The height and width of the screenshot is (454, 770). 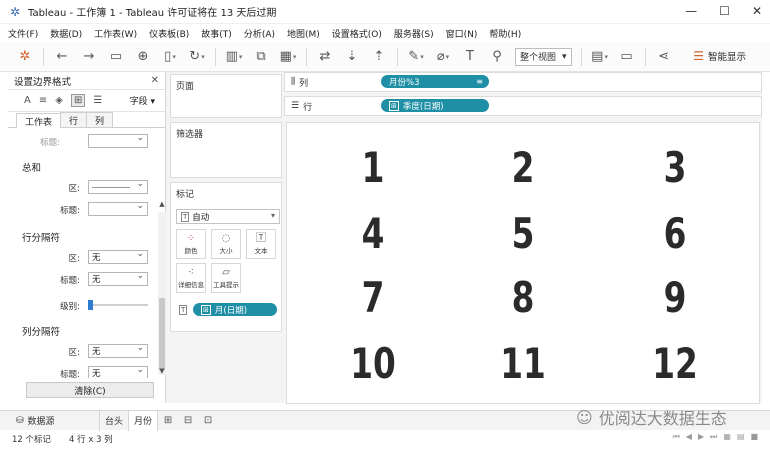 What do you see at coordinates (701, 437) in the screenshot?
I see `next-sheet-icon: ▶` at bounding box center [701, 437].